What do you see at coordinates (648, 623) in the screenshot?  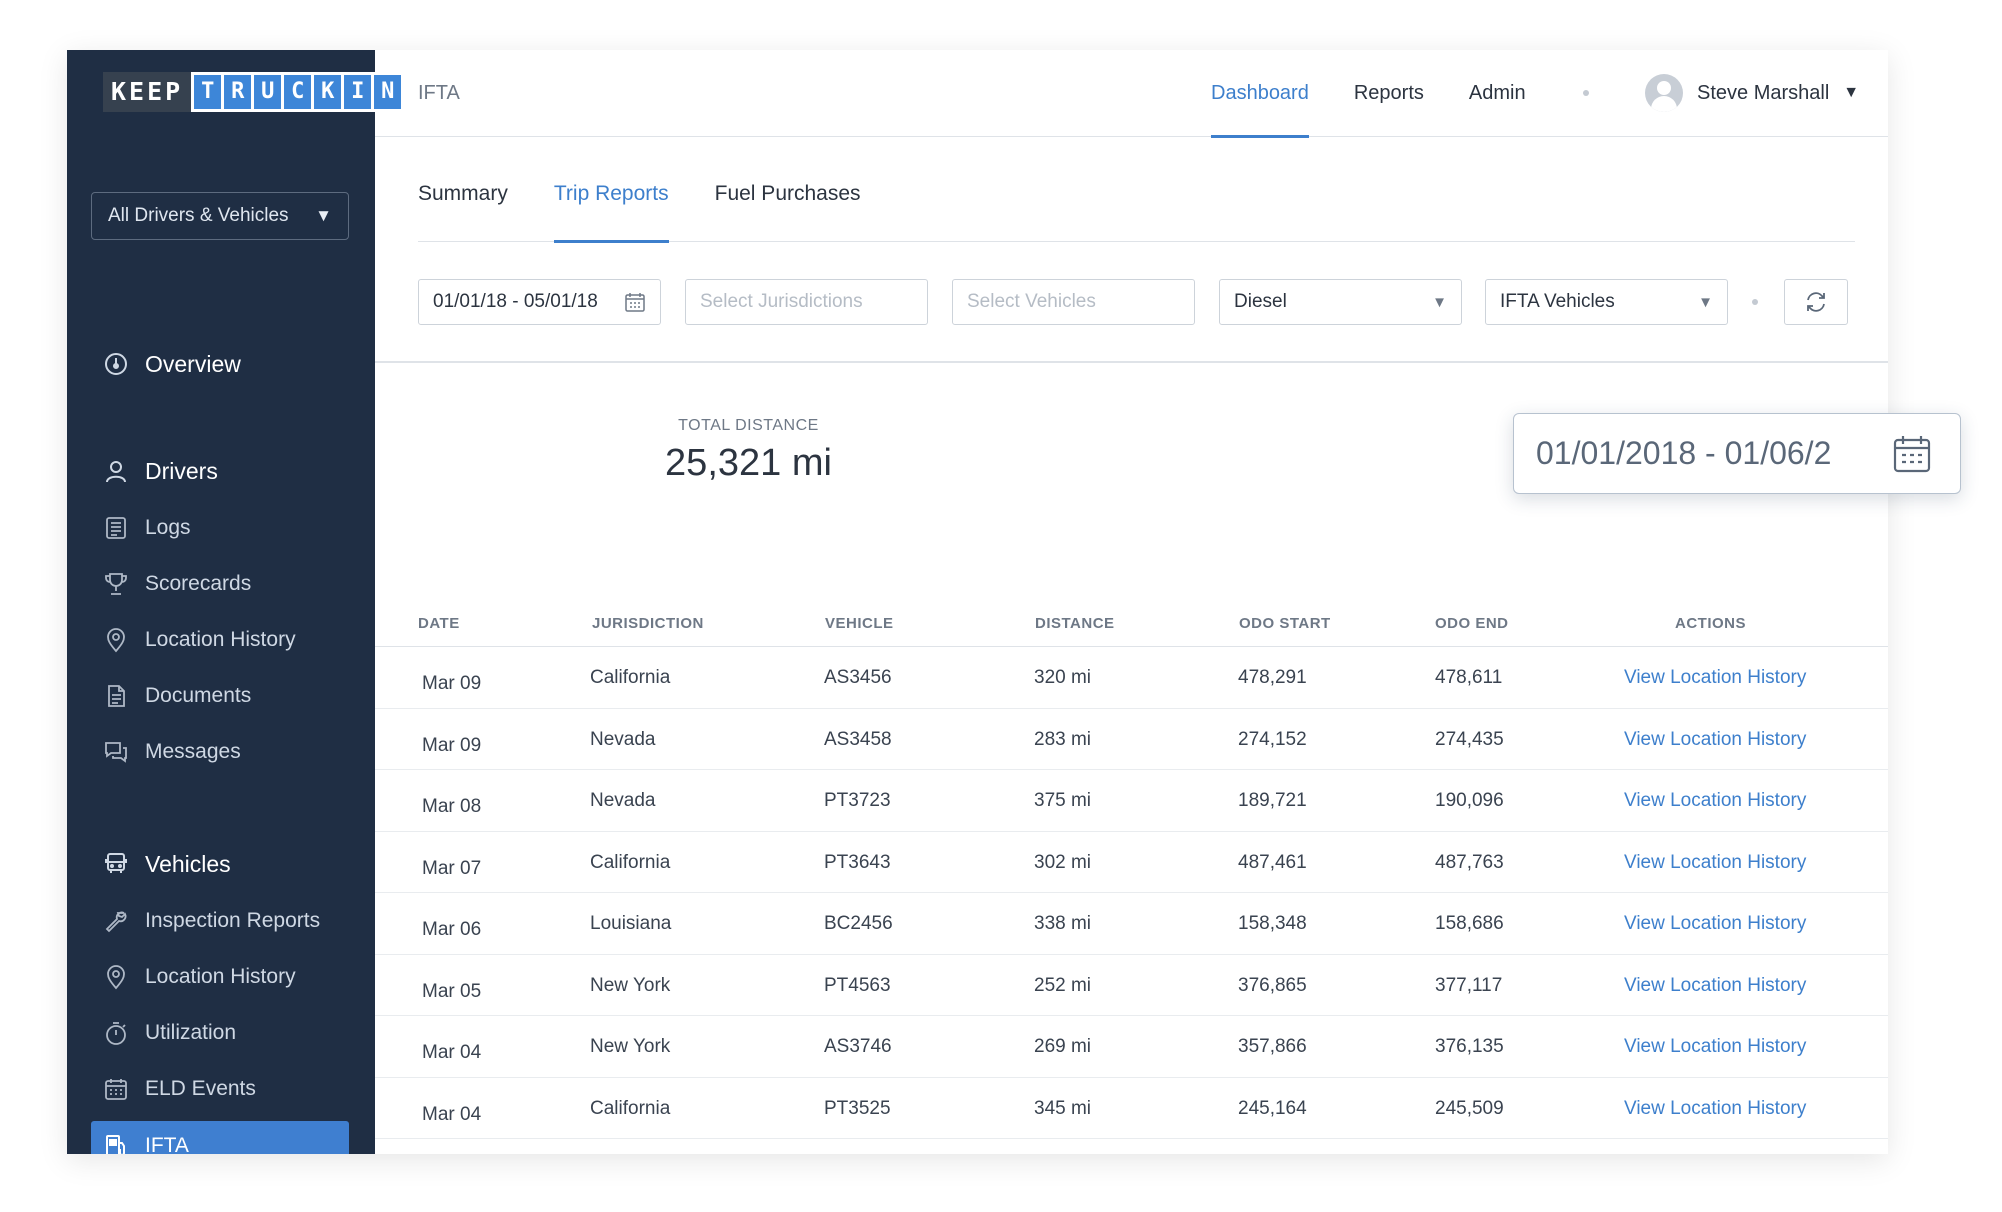 I see `column-header-jurisdiction: JURISDICTION` at bounding box center [648, 623].